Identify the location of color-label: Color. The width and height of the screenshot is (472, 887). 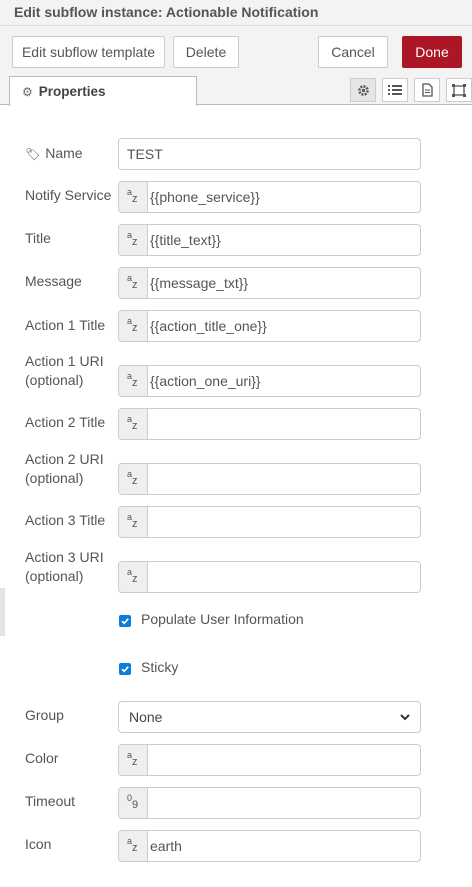
(42, 758).